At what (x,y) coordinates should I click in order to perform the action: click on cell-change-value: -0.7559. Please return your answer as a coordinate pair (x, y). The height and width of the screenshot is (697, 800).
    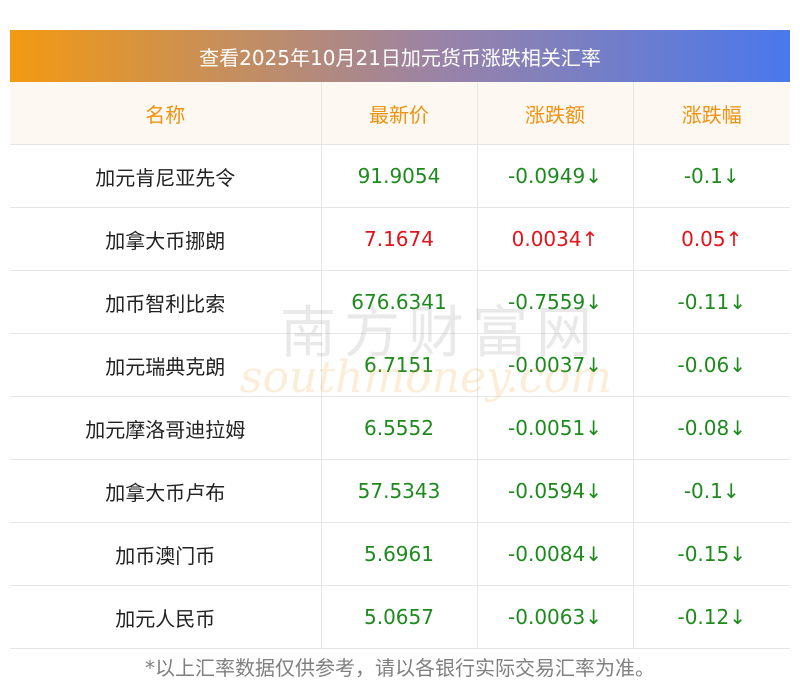
    Looking at the image, I should click on (547, 302).